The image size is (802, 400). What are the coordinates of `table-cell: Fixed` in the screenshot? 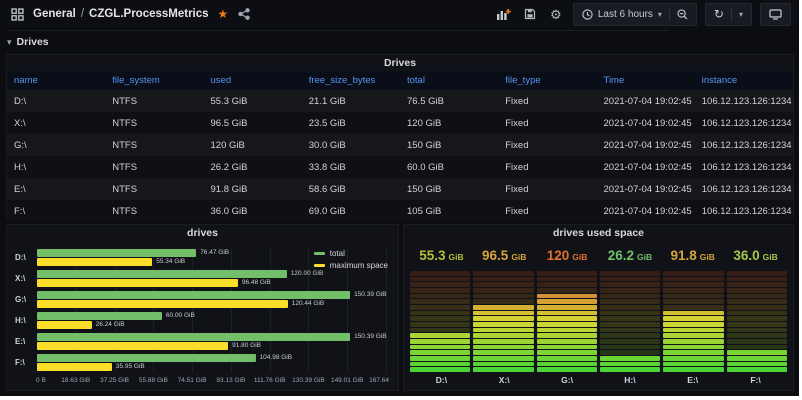 It's located at (517, 101).